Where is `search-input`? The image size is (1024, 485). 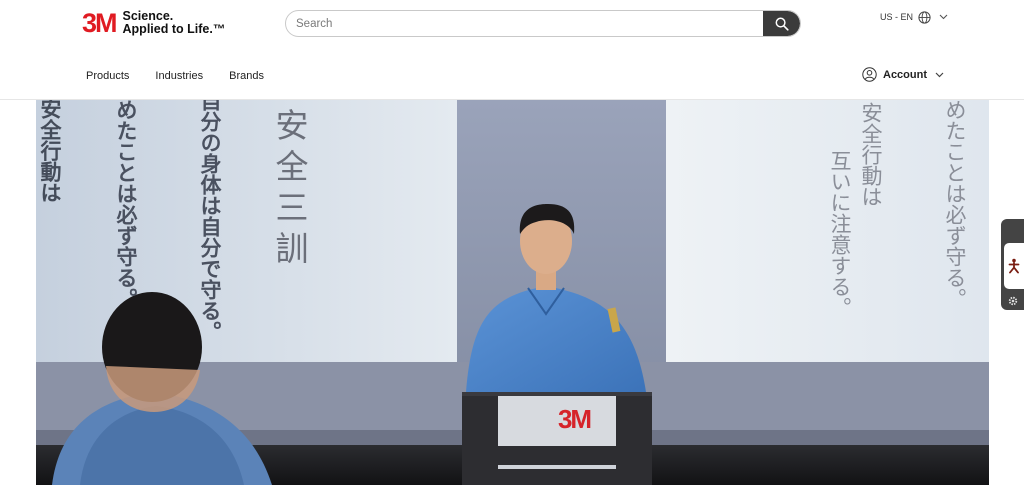
search-input is located at coordinates (525, 23).